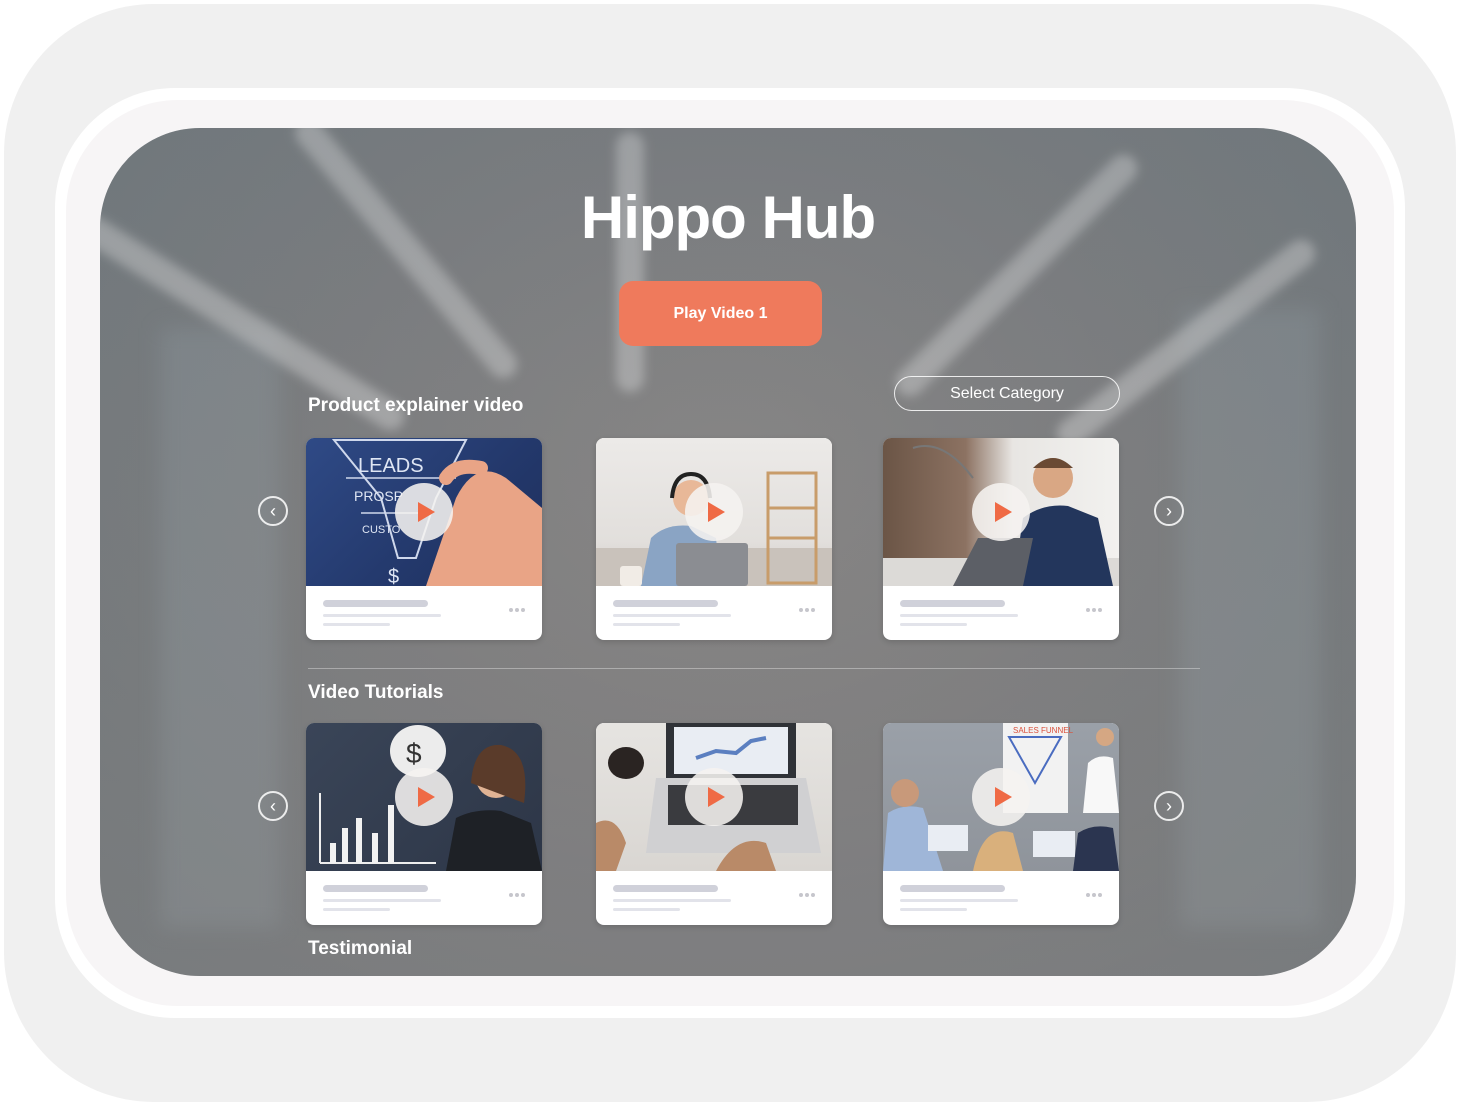  I want to click on svg-text: SALES FUNNEL, so click(1043, 730).